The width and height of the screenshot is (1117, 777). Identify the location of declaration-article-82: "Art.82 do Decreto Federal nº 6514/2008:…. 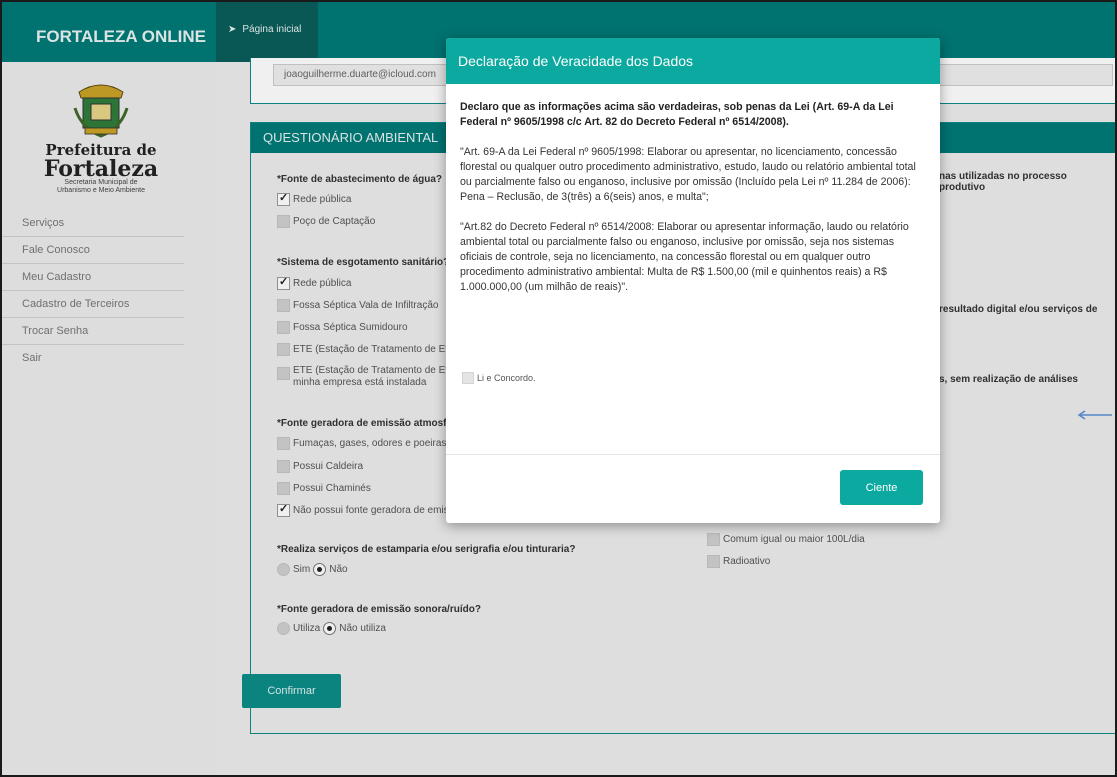
(684, 257).